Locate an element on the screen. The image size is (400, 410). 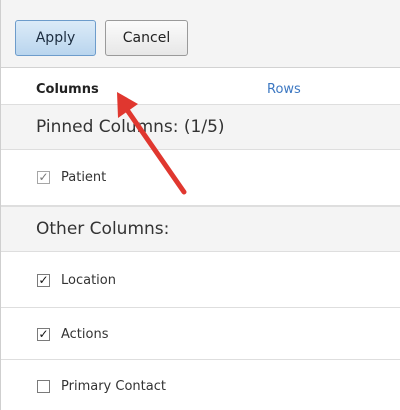
tab-bar: Columns Rows is located at coordinates (200, 86).